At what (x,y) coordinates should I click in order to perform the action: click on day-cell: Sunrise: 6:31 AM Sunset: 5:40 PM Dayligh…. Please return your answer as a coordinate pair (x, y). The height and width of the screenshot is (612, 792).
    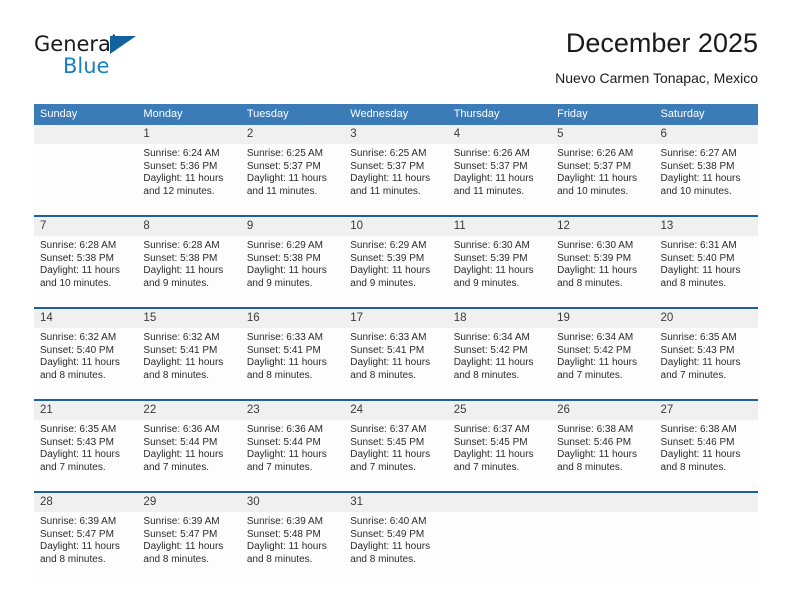
    Looking at the image, I should click on (706, 271).